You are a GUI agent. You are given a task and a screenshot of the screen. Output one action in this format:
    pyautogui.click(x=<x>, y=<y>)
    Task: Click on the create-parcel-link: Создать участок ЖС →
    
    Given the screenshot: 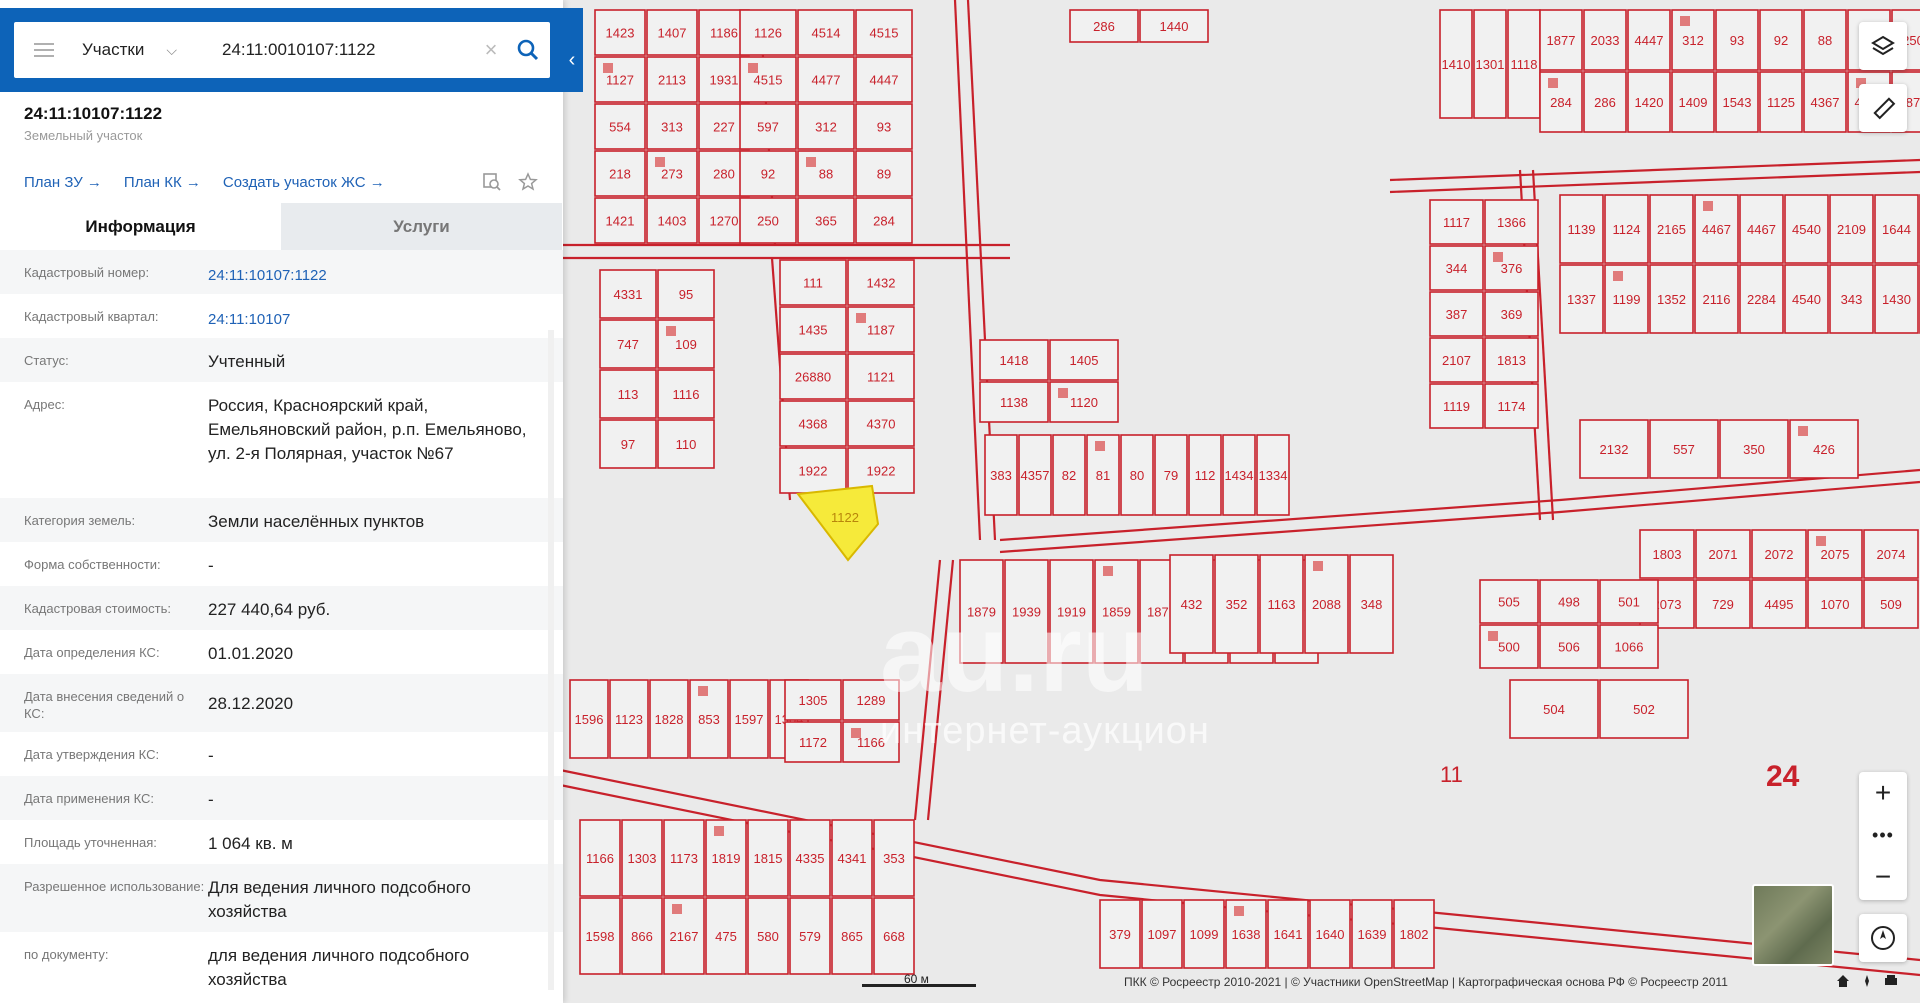 What is the action you would take?
    pyautogui.click(x=304, y=182)
    